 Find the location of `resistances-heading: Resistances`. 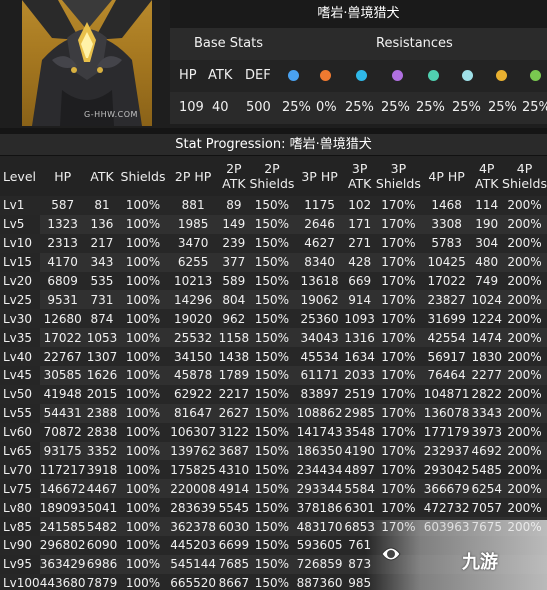

resistances-heading: Resistances is located at coordinates (414, 43).